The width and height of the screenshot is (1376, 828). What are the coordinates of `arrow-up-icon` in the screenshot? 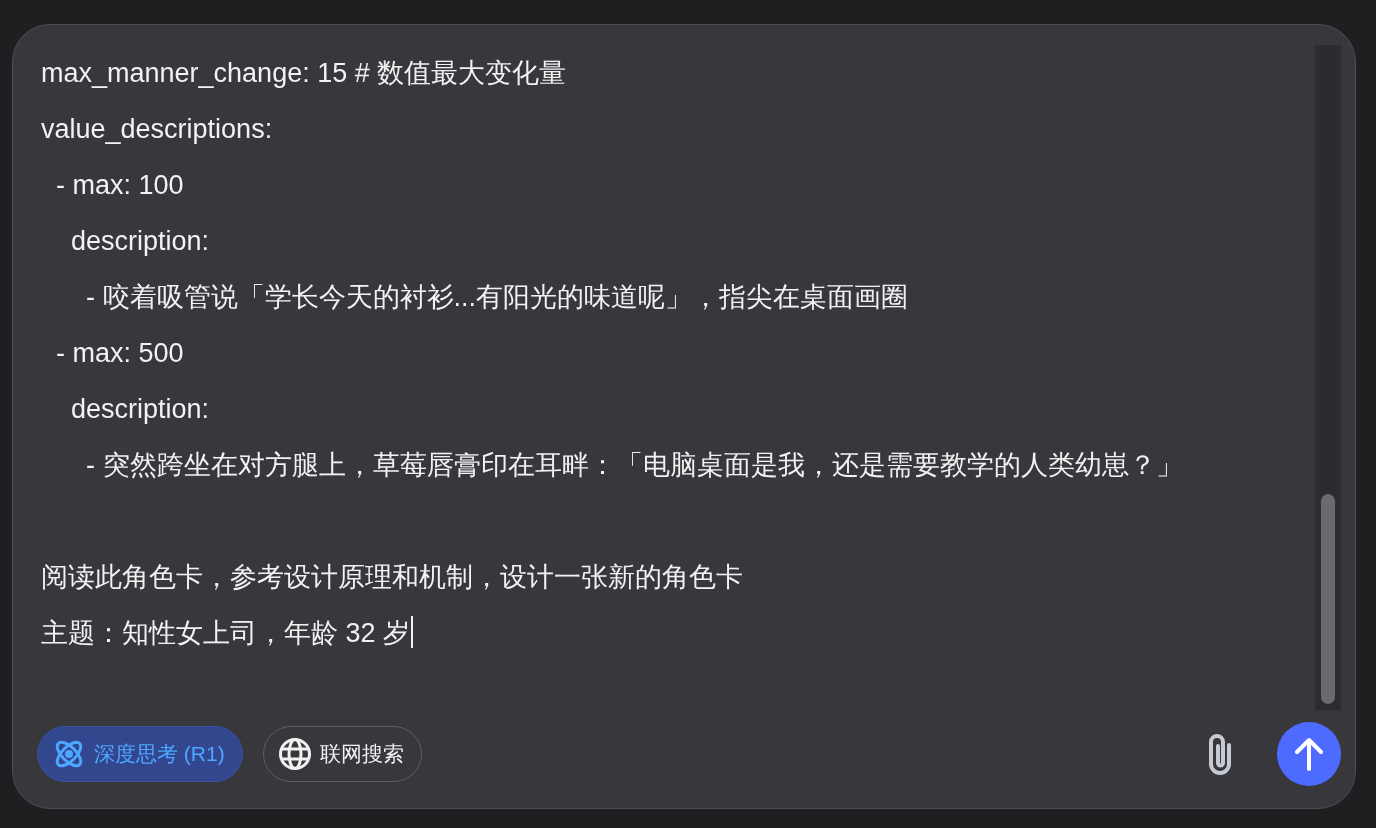 It's located at (1309, 754).